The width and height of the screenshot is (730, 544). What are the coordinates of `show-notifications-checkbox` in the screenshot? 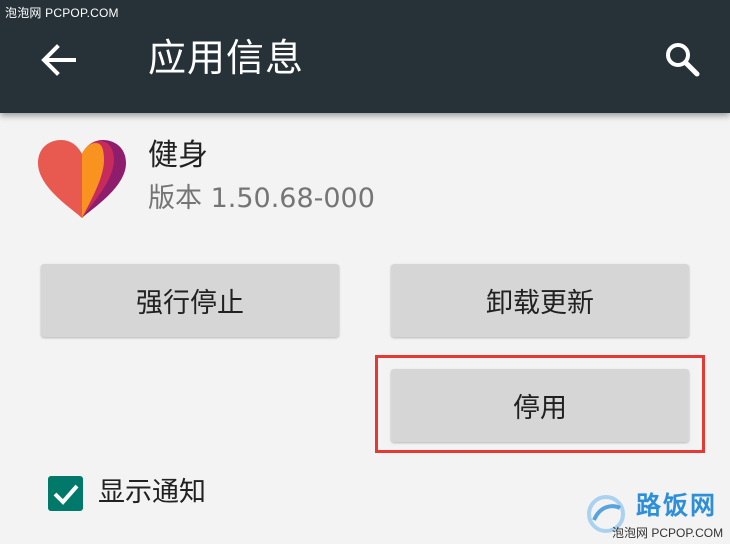 It's located at (65, 493).